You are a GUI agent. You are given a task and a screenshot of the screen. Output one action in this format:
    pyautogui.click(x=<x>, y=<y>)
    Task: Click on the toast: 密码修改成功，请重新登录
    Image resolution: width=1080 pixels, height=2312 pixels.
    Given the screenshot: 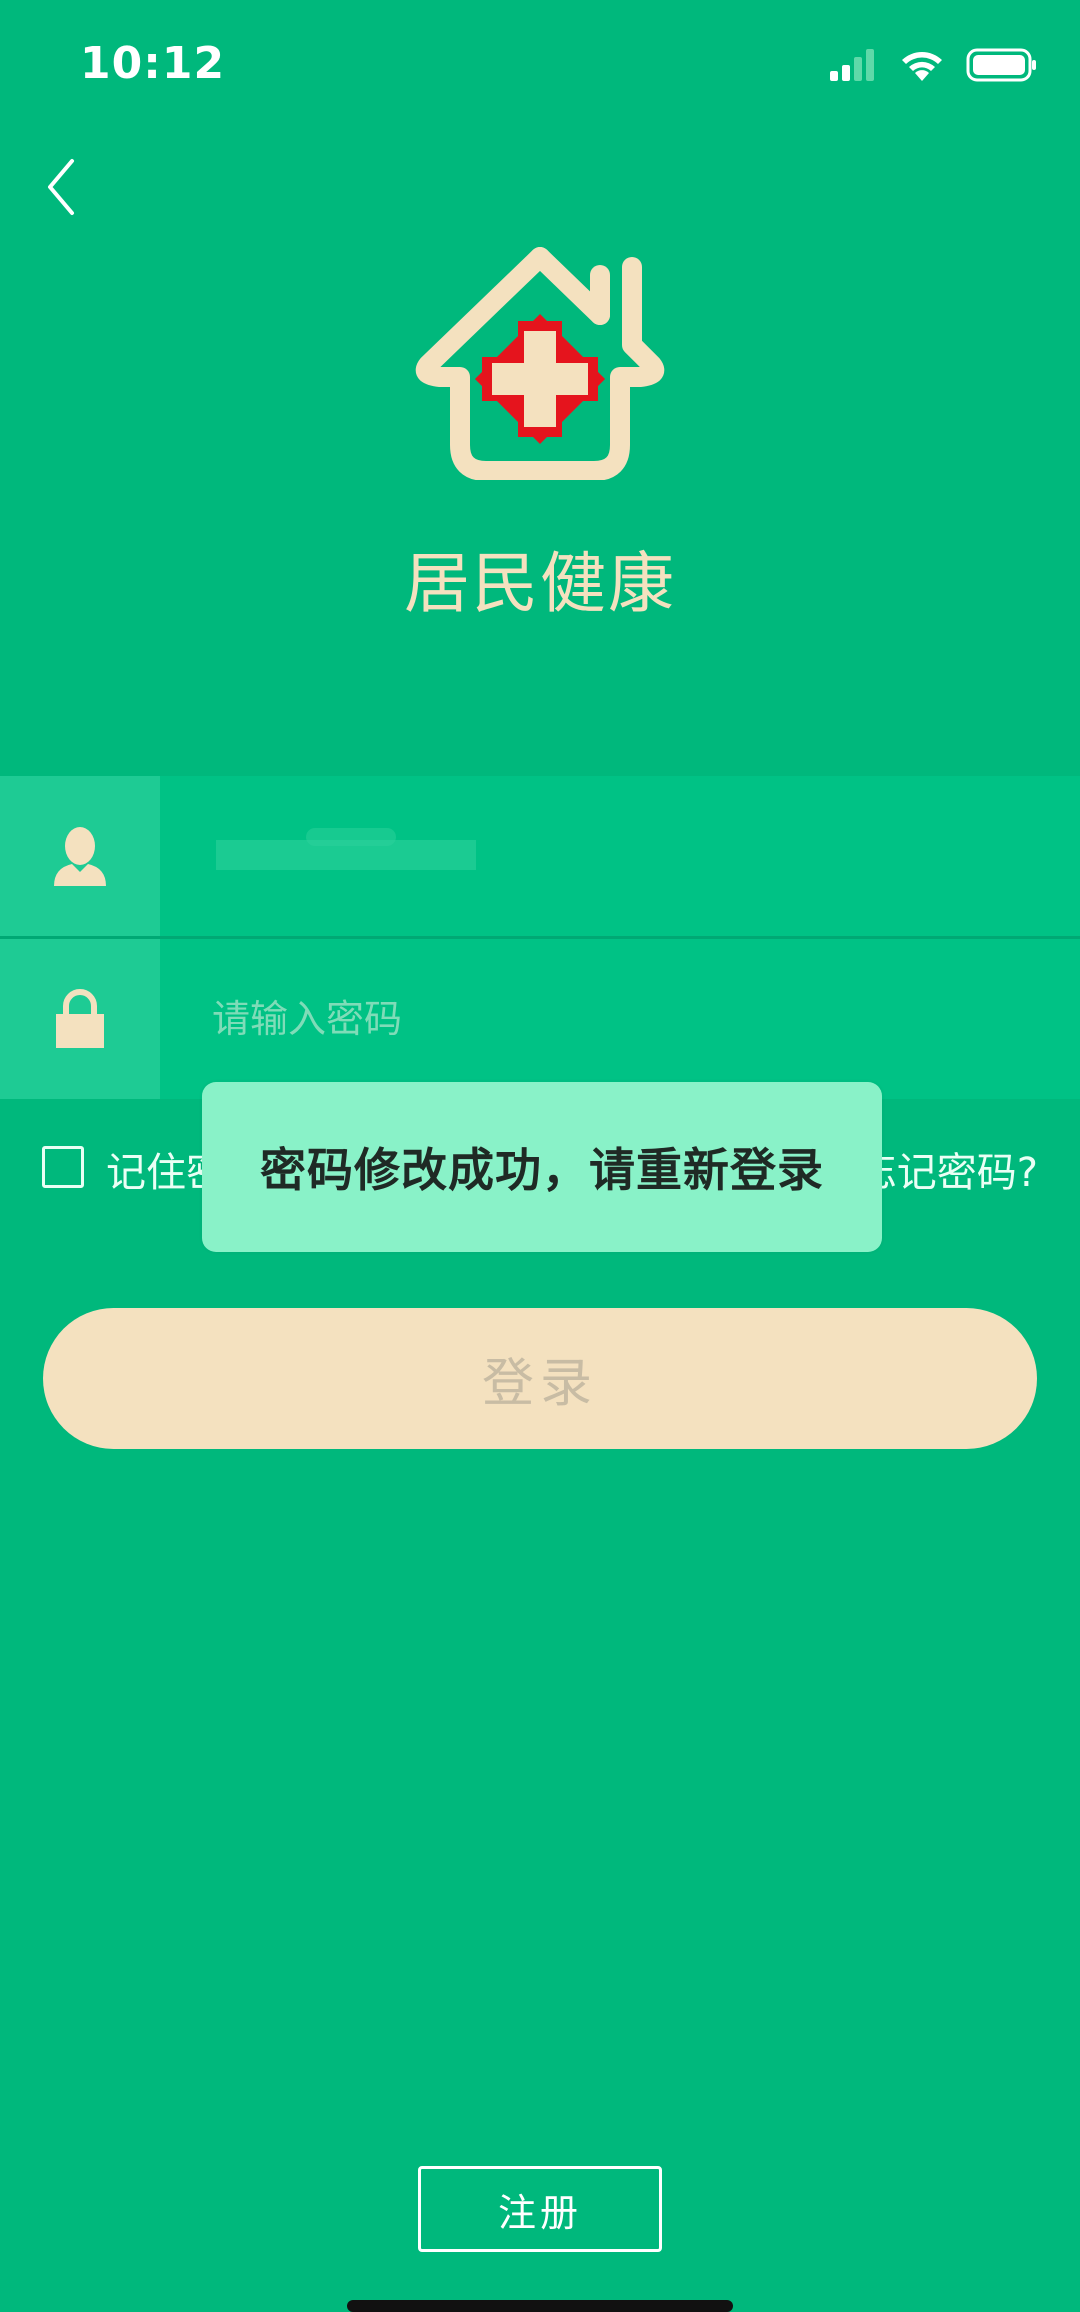 What is the action you would take?
    pyautogui.click(x=542, y=1167)
    